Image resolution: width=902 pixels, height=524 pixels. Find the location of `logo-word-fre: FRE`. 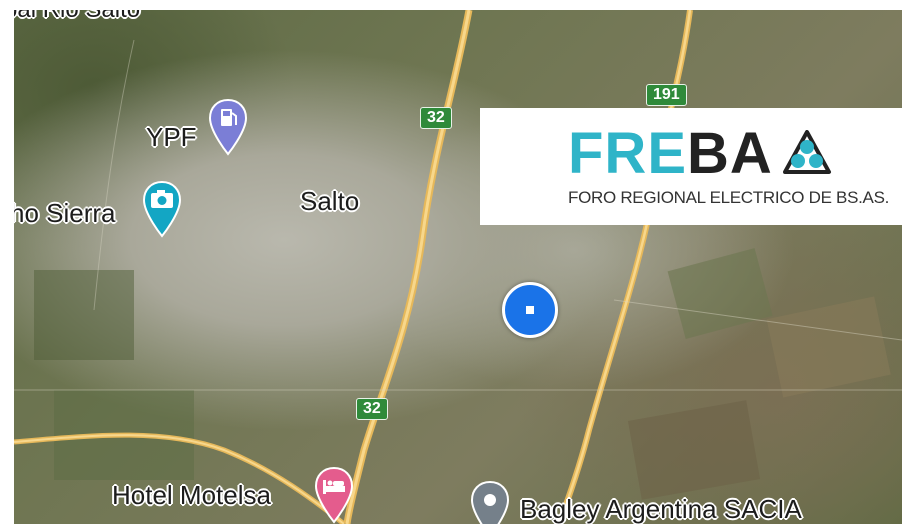

logo-word-fre: FRE is located at coordinates (627, 153).